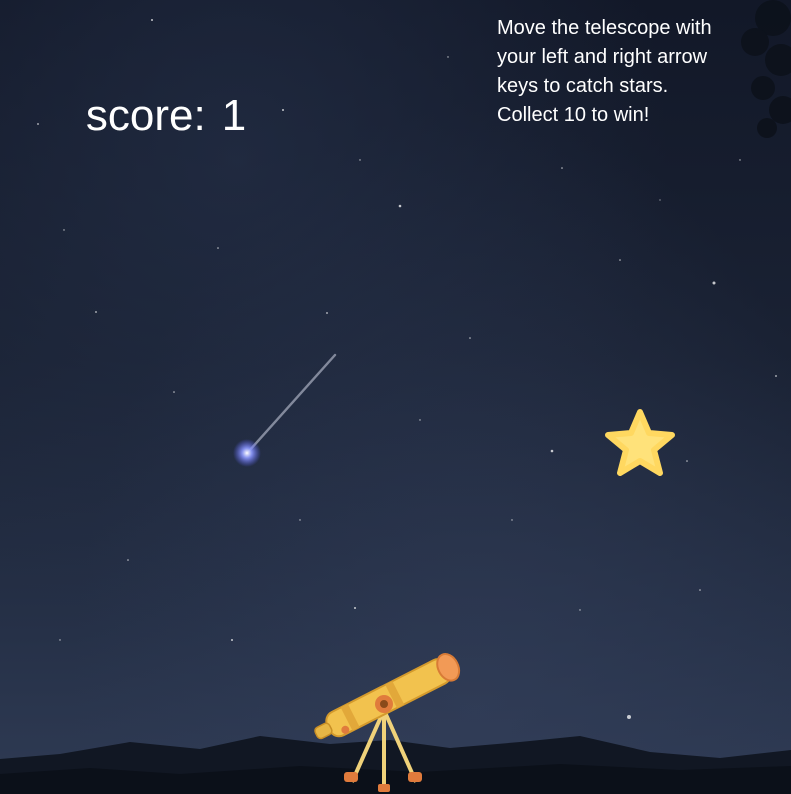  What do you see at coordinates (145, 115) in the screenshot?
I see `score-label: score:` at bounding box center [145, 115].